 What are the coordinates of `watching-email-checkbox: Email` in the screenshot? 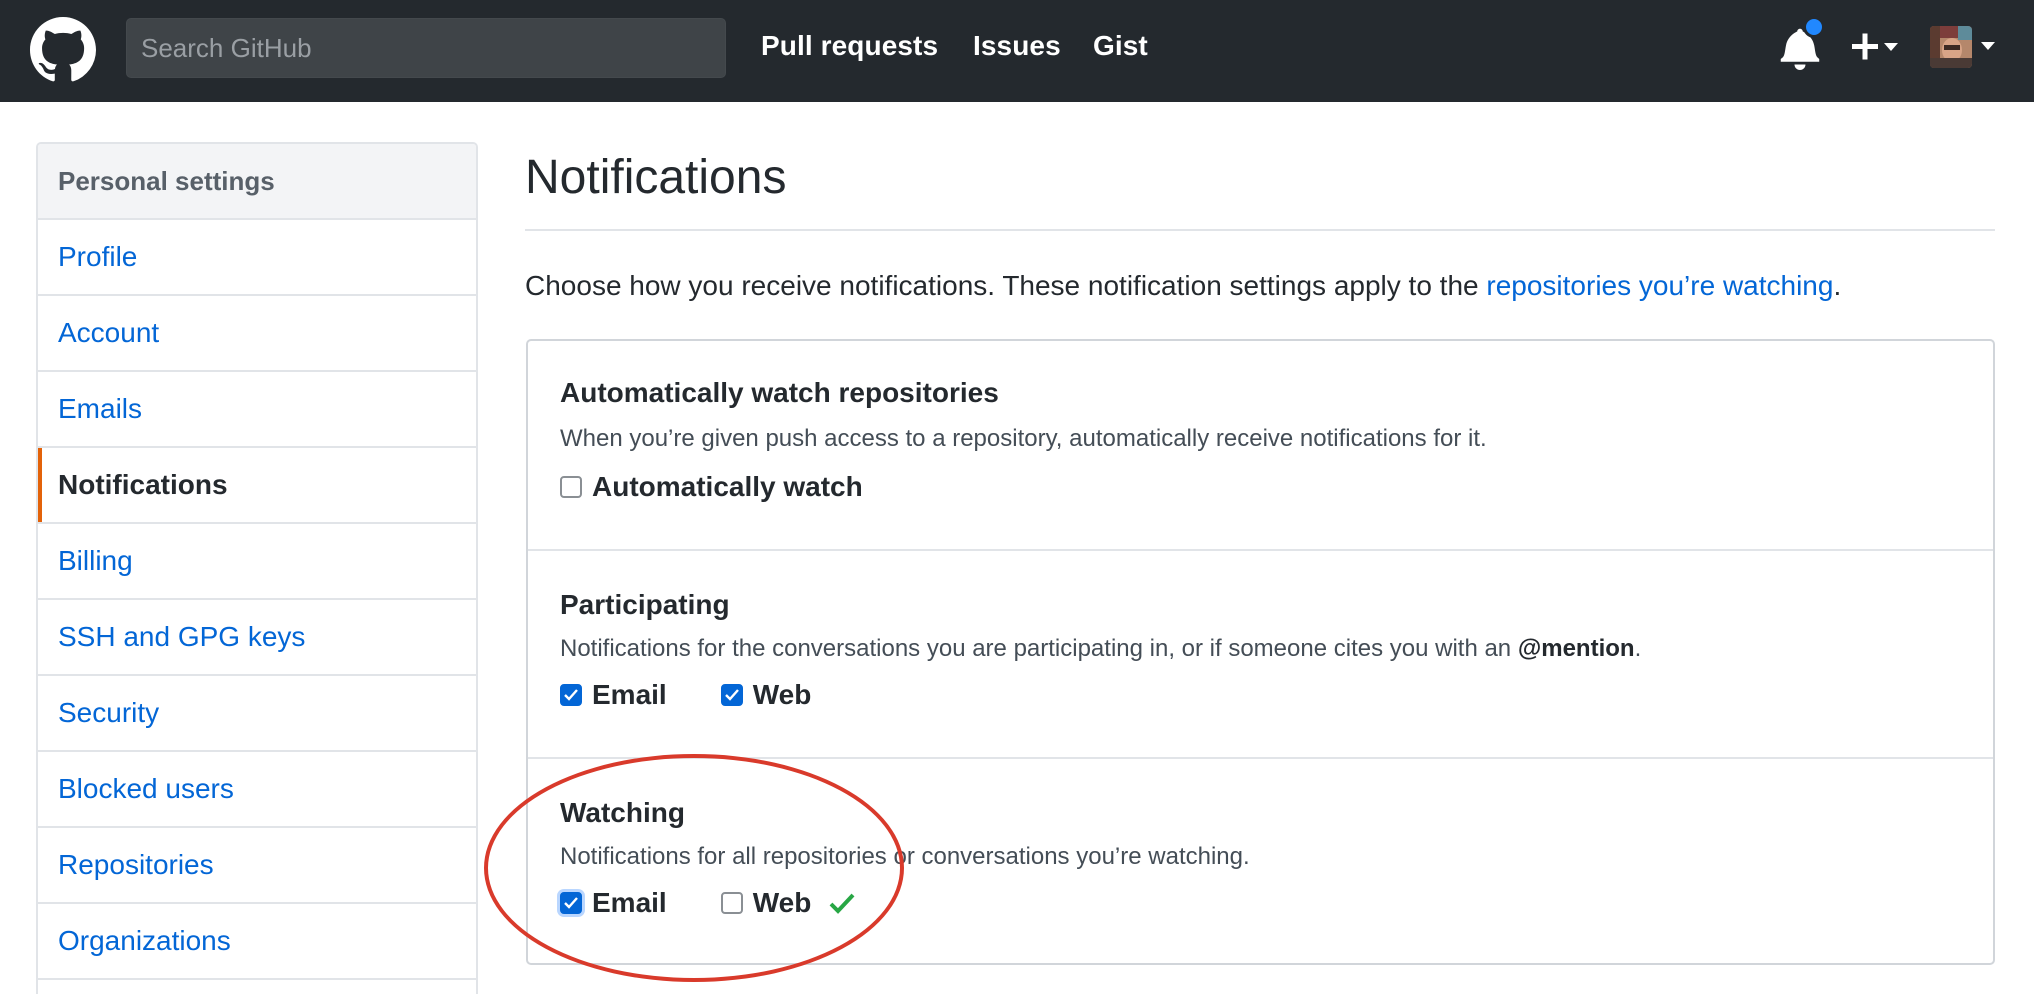 It's located at (613, 903).